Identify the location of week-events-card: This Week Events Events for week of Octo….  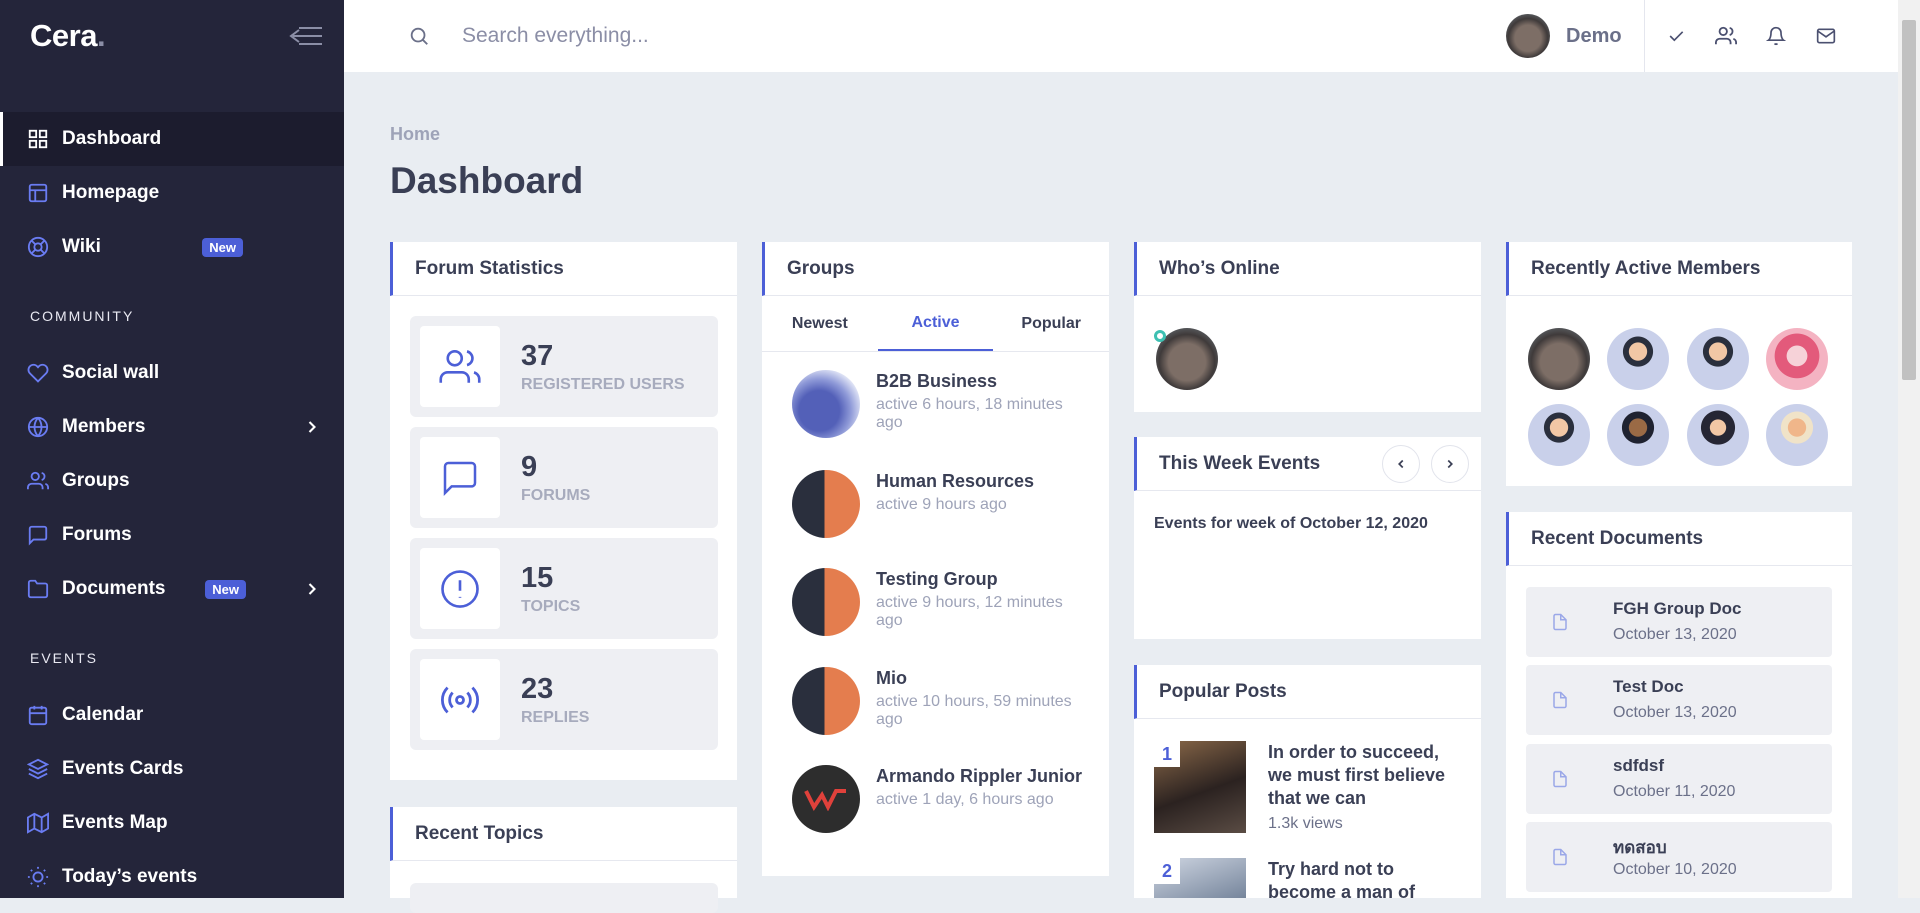
(1307, 538).